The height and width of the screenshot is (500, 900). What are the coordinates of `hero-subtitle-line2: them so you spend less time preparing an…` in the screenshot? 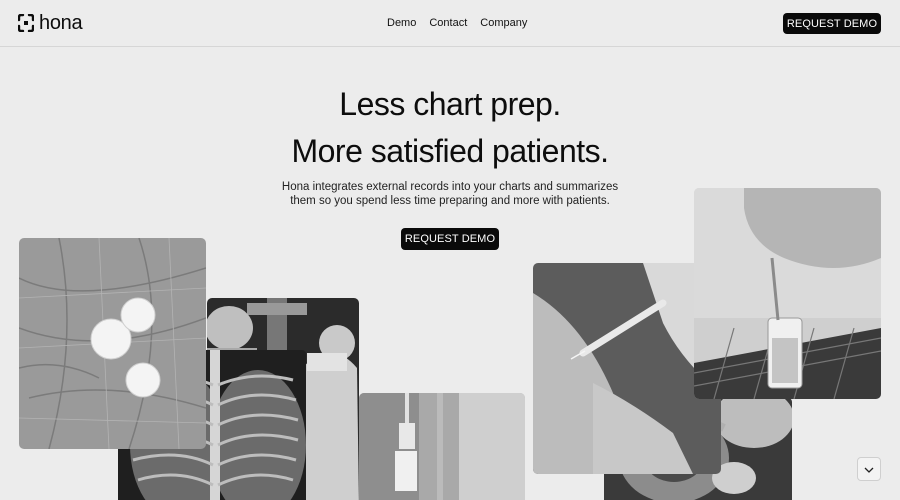 It's located at (450, 201).